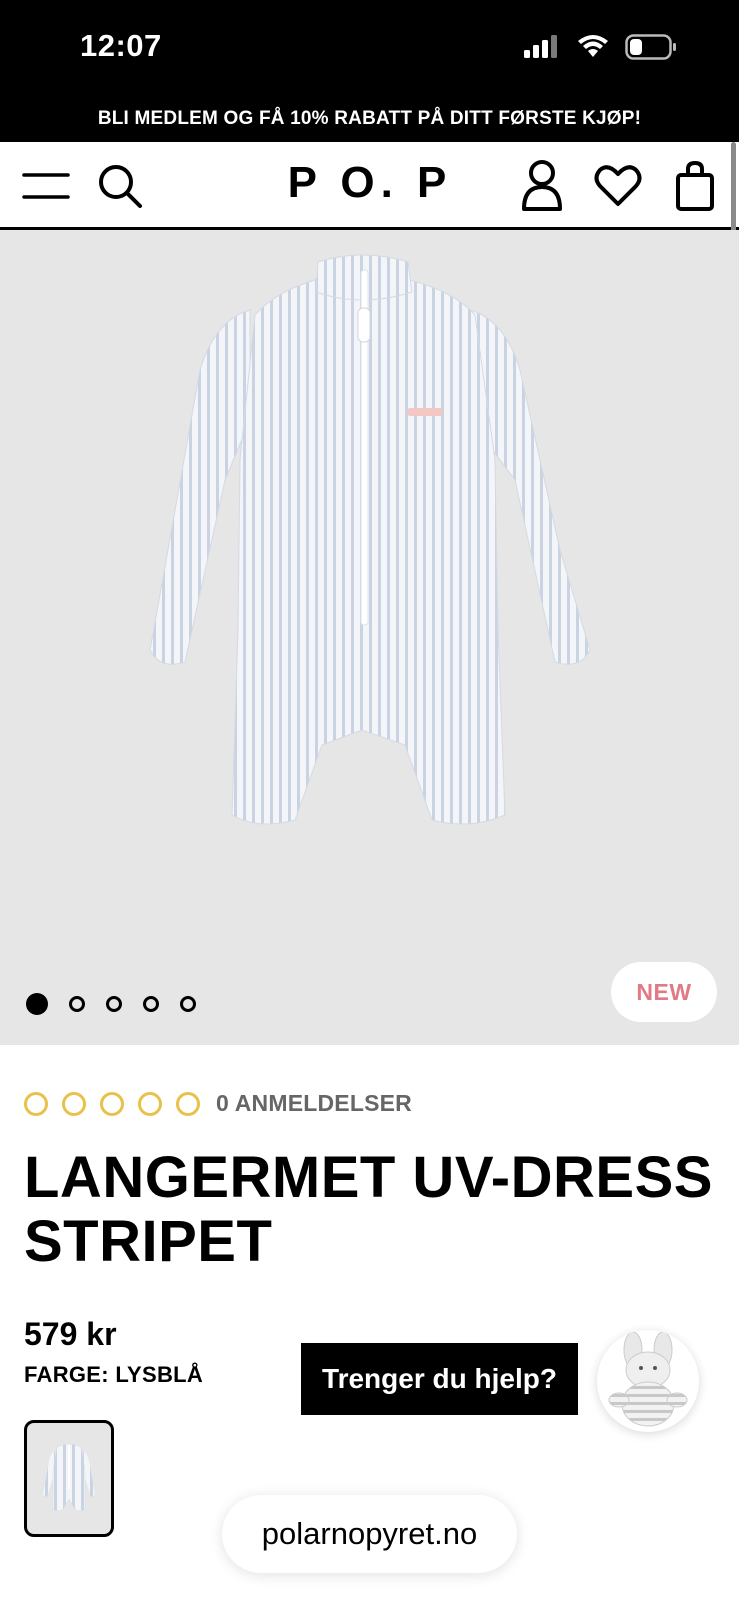 This screenshot has height=1600, width=739. I want to click on browser-url-bar: polarnopyret.no, so click(369, 1534).